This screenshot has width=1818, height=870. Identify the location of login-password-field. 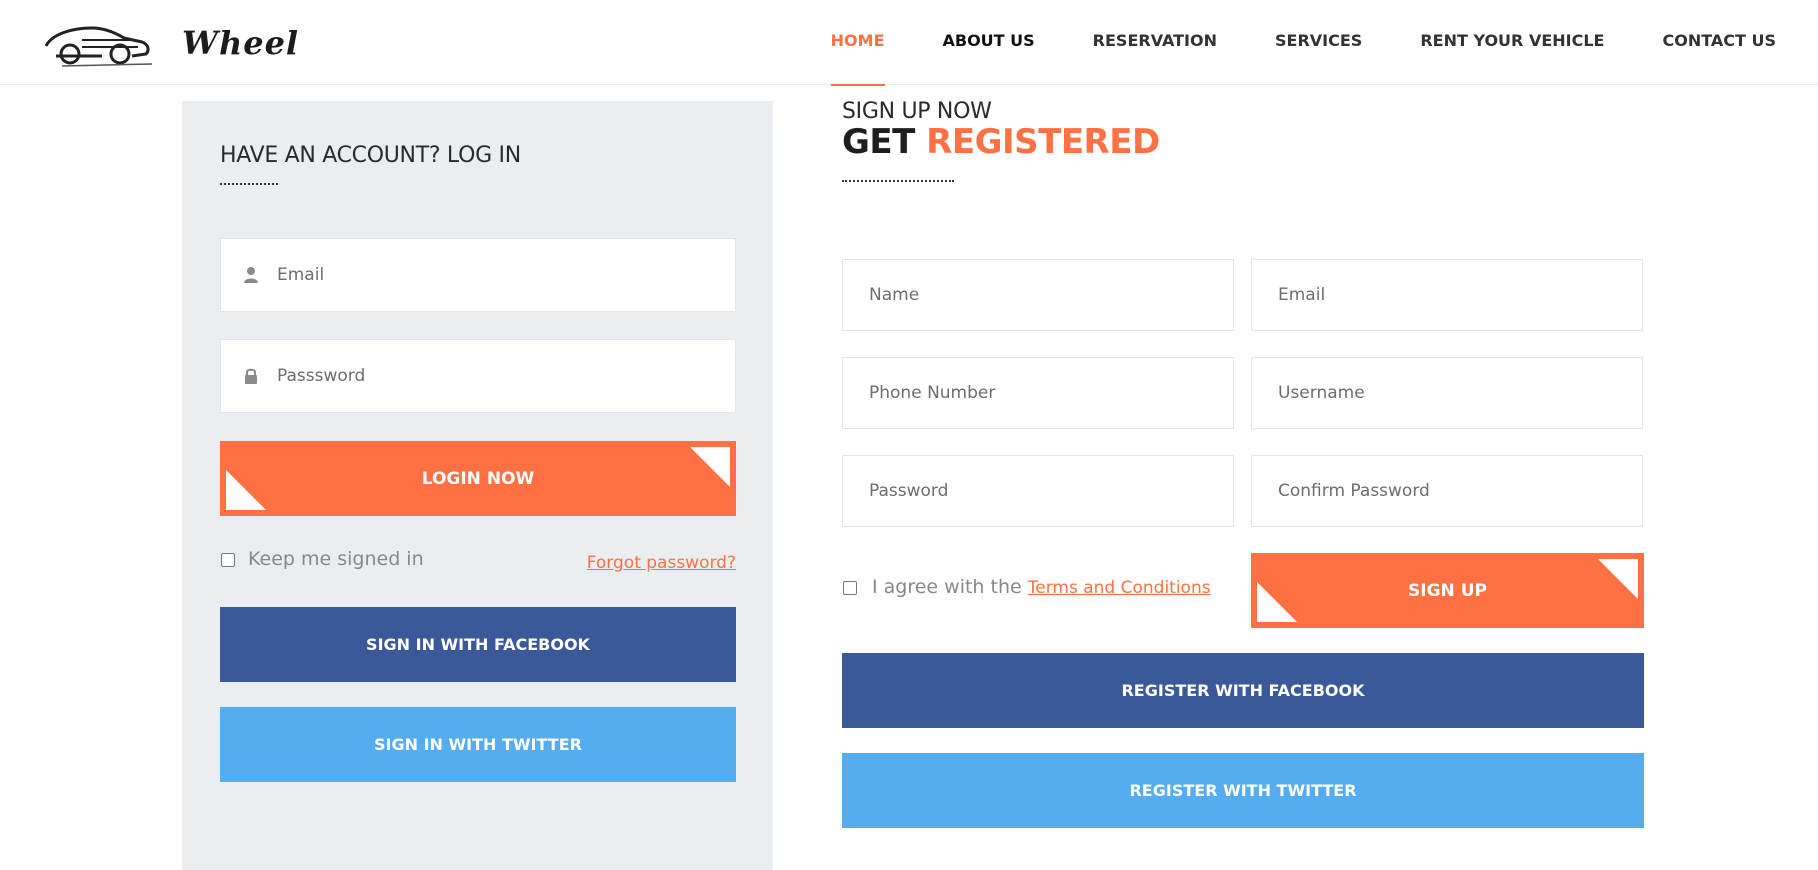
(478, 376).